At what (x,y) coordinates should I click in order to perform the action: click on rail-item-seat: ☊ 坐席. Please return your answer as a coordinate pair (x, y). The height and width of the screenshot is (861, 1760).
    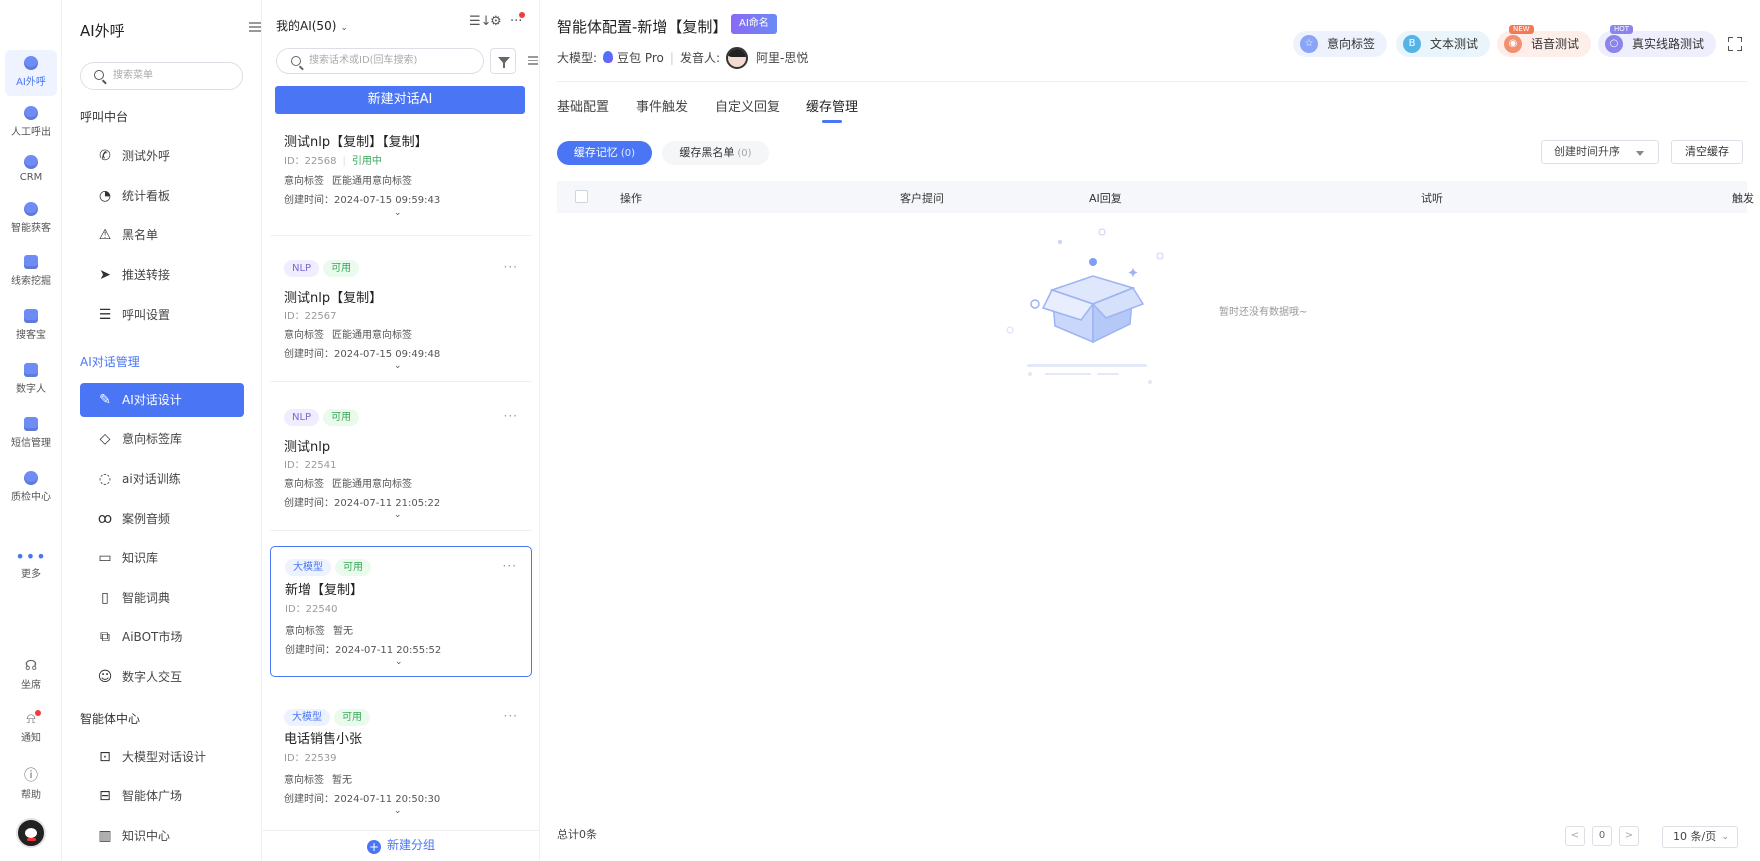
    Looking at the image, I should click on (31, 676).